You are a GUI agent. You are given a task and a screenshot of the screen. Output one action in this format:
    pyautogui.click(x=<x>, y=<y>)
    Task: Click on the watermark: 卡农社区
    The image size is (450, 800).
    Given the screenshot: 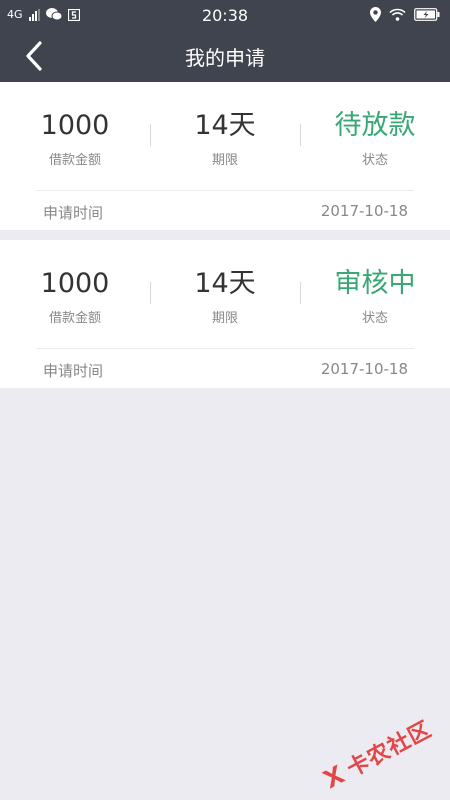 What is the action you would take?
    pyautogui.click(x=375, y=754)
    